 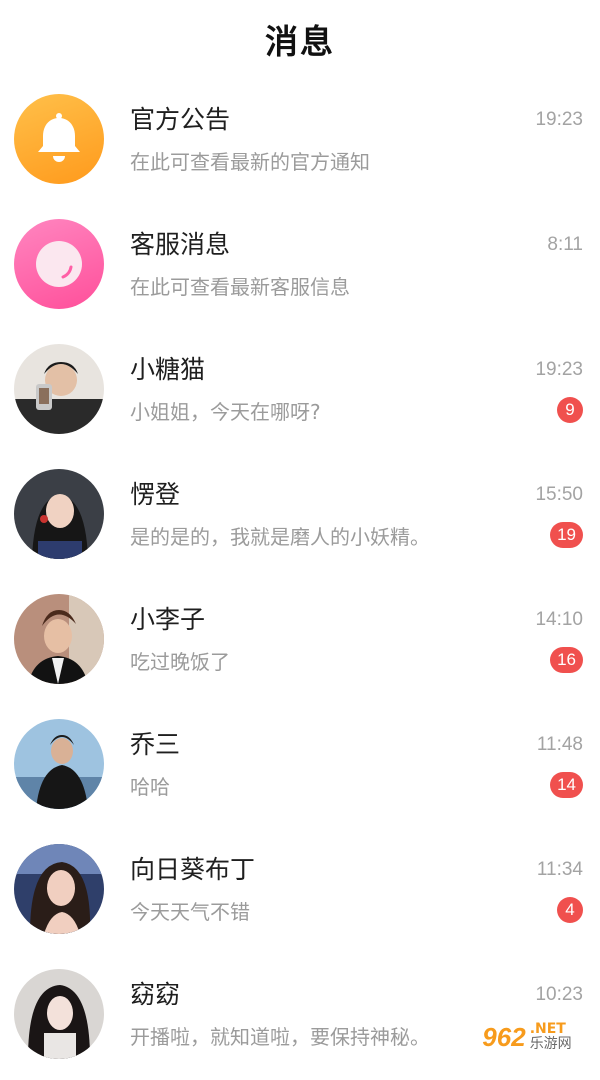 I want to click on conversation-preview: 哈哈, so click(x=150, y=787).